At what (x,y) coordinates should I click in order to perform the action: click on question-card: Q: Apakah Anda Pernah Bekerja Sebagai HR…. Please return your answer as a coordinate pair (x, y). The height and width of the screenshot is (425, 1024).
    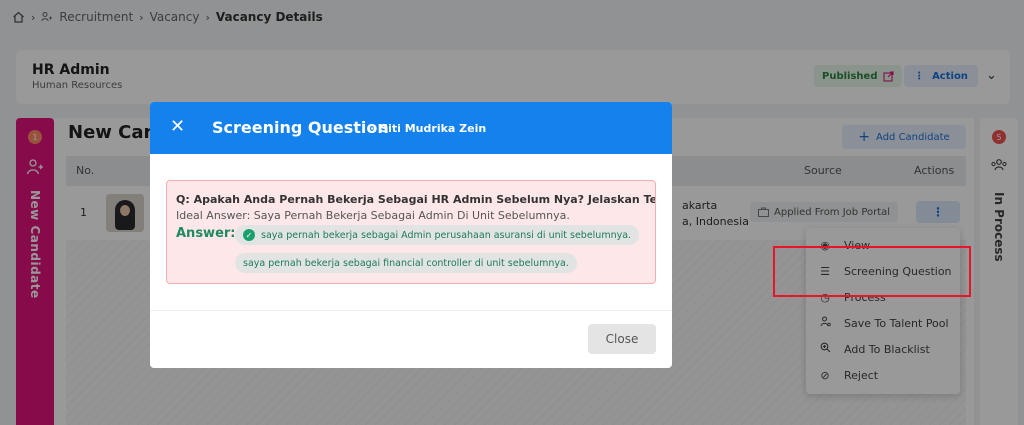
    Looking at the image, I should click on (411, 232).